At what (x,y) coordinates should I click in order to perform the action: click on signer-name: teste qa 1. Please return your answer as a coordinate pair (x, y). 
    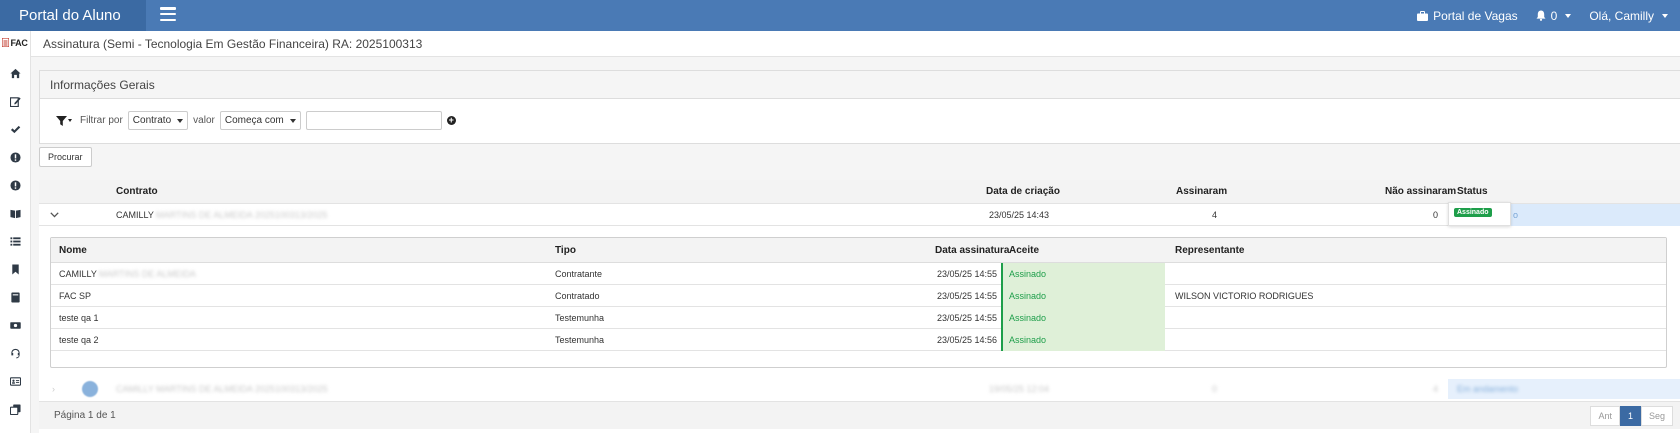
    Looking at the image, I should click on (79, 318).